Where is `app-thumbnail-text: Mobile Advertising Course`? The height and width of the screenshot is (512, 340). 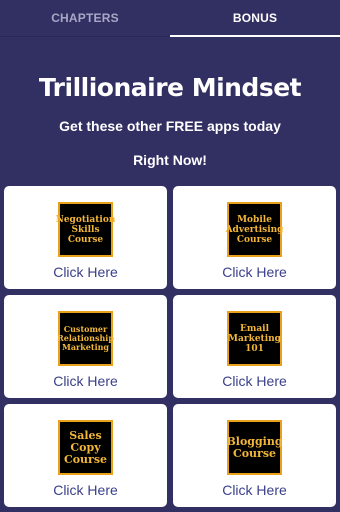
app-thumbnail-text: Mobile Advertising Course is located at coordinates (254, 229).